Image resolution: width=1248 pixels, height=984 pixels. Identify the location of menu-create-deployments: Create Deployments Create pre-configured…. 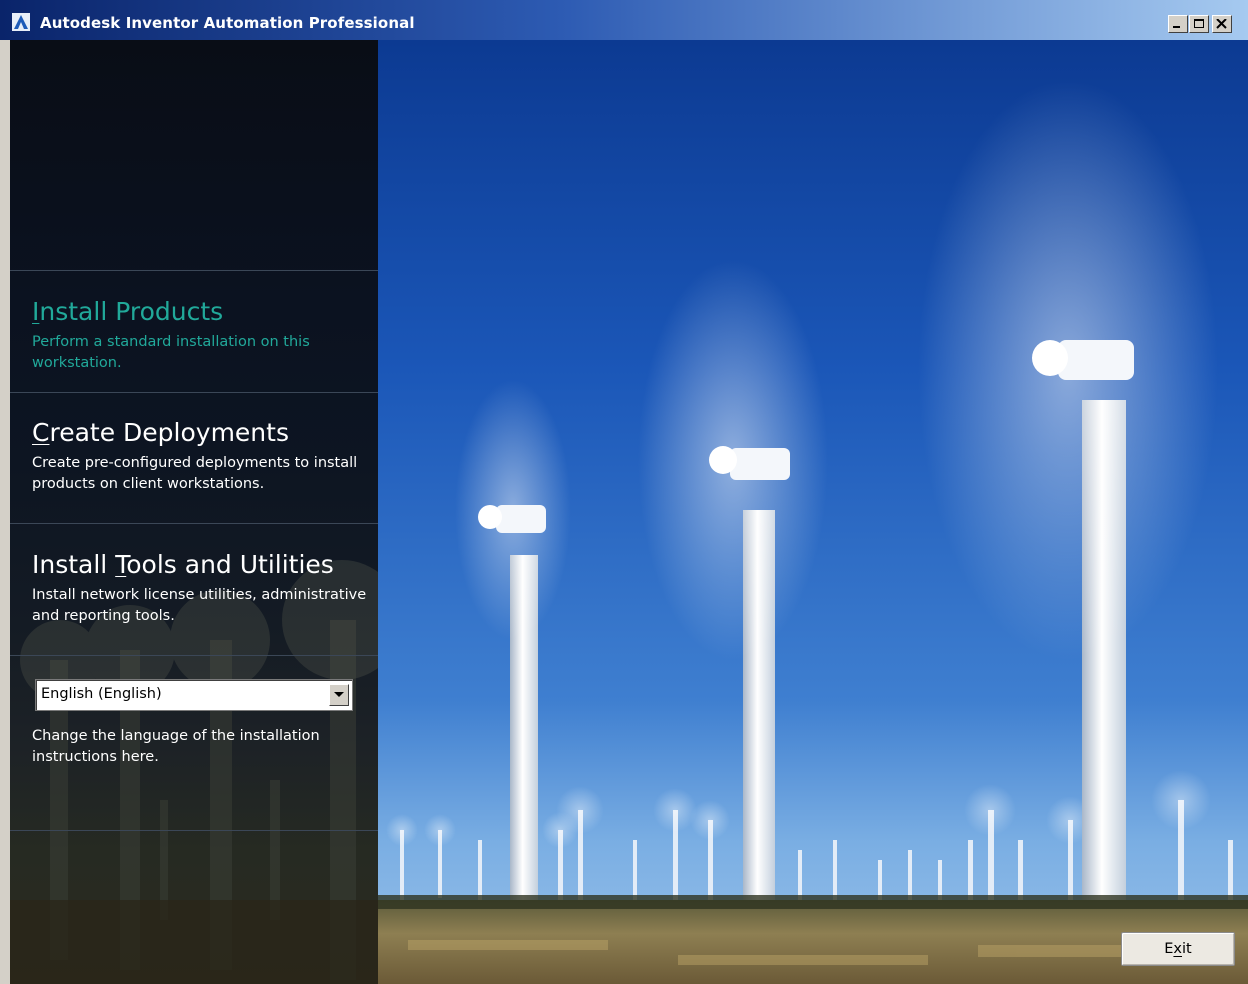
(202, 456).